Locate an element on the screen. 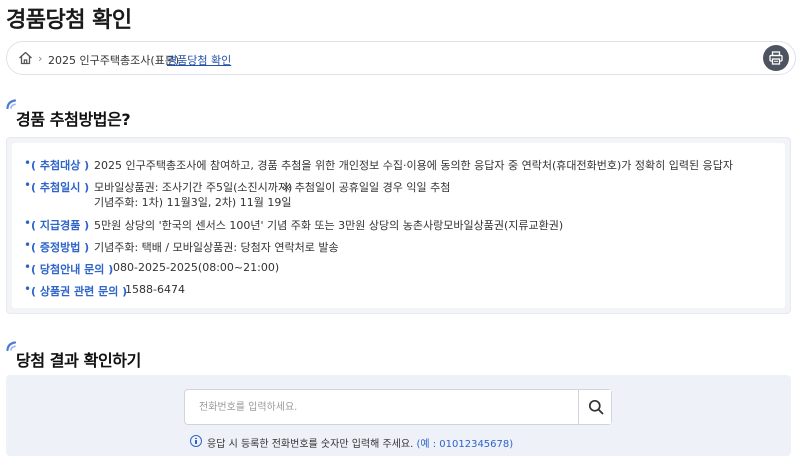 The height and width of the screenshot is (456, 800). info-label: ( 증정방법 ) is located at coordinates (60, 247).